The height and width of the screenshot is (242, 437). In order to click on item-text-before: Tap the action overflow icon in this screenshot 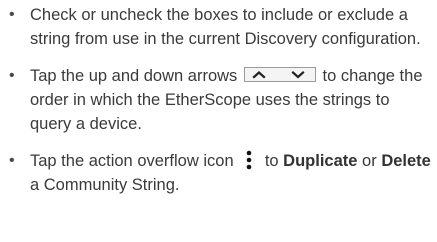, I will do `click(132, 161)`.